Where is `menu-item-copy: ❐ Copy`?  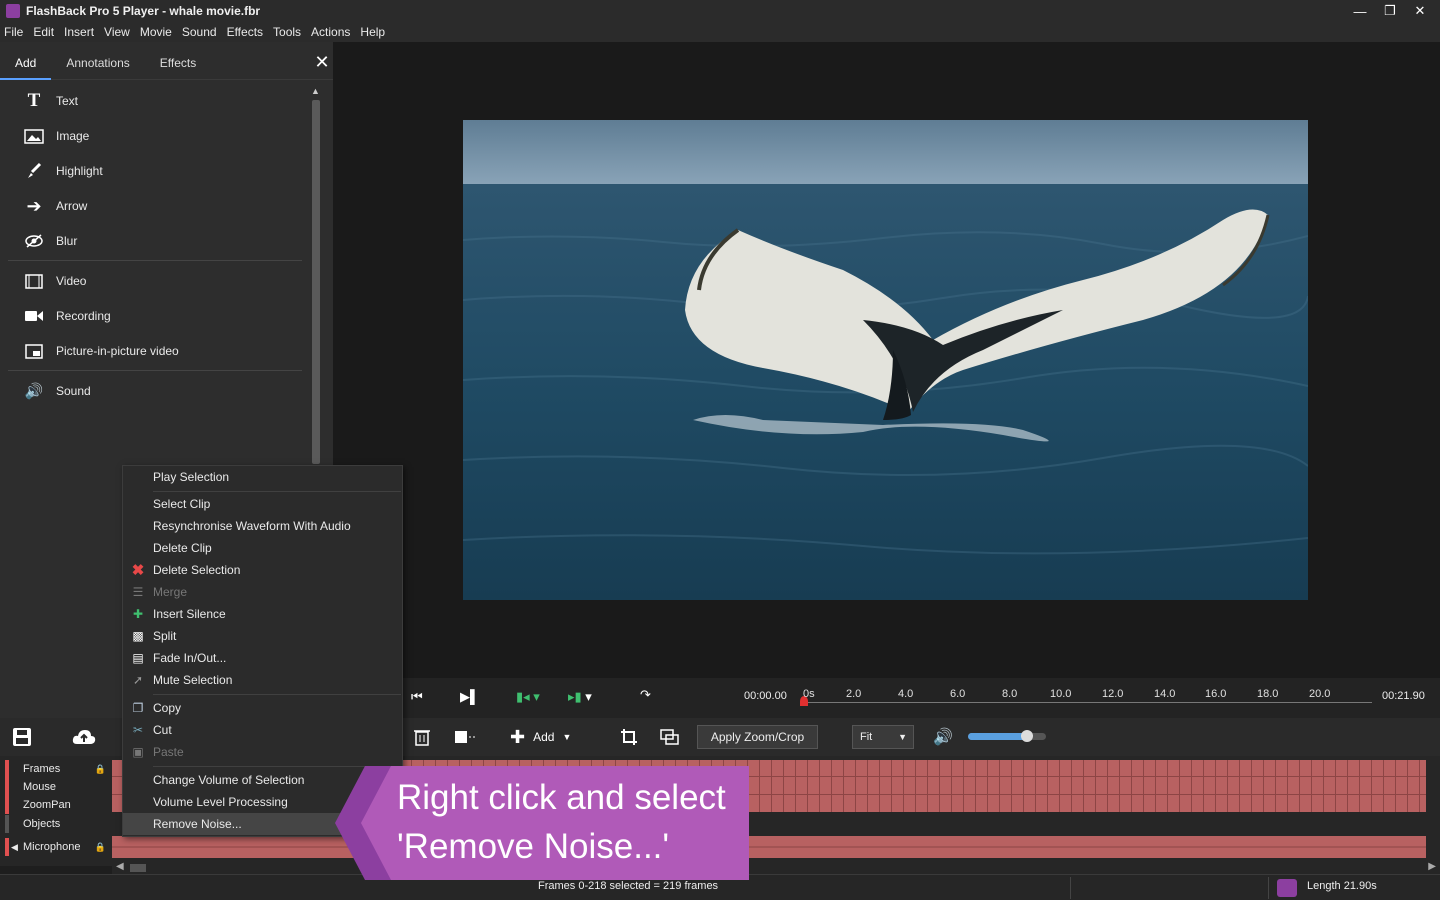
menu-item-copy: ❐ Copy is located at coordinates (263, 708).